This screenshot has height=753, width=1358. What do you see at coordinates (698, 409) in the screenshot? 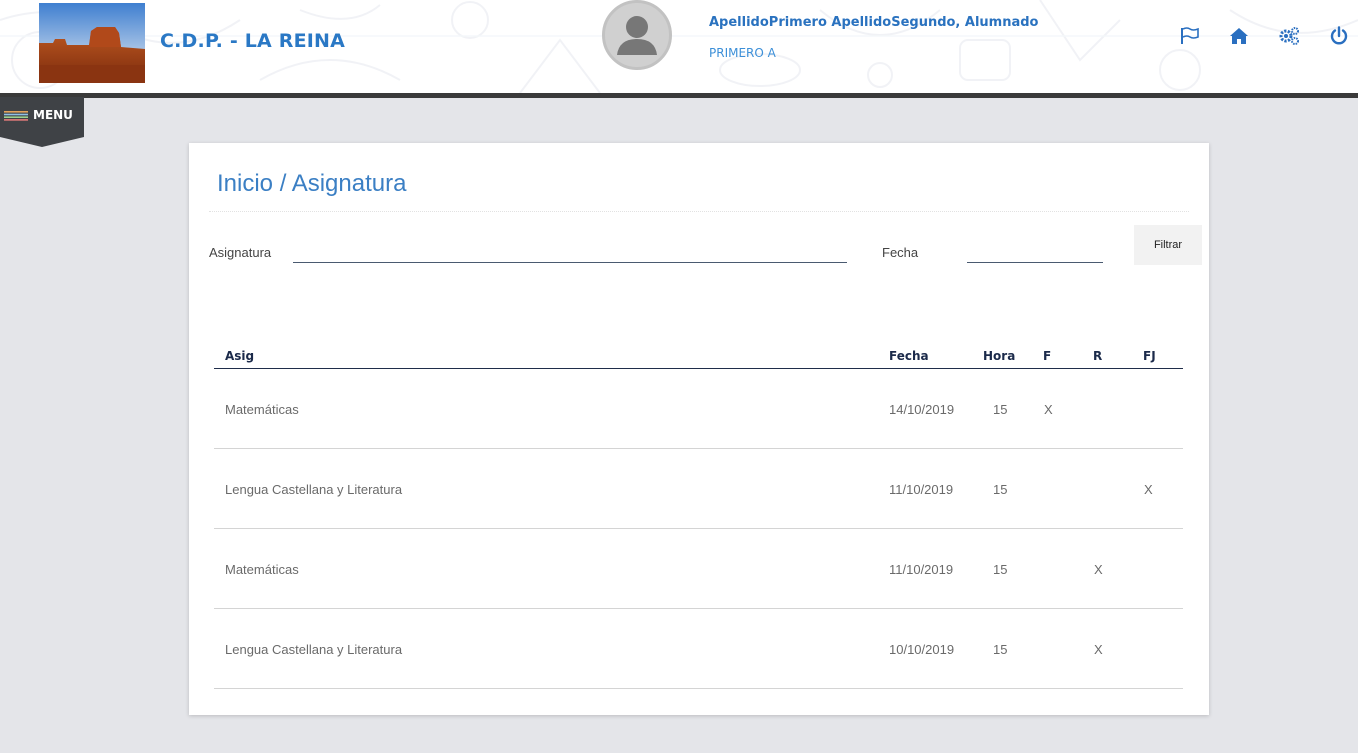
I see `table-row: Matemáticas 14/10/2019 15 X` at bounding box center [698, 409].